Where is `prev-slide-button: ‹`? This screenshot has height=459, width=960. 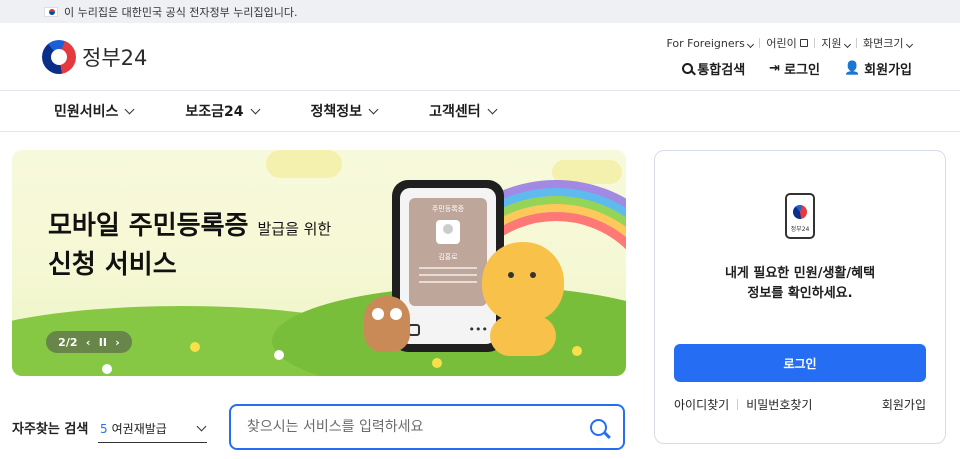 prev-slide-button: ‹ is located at coordinates (88, 342).